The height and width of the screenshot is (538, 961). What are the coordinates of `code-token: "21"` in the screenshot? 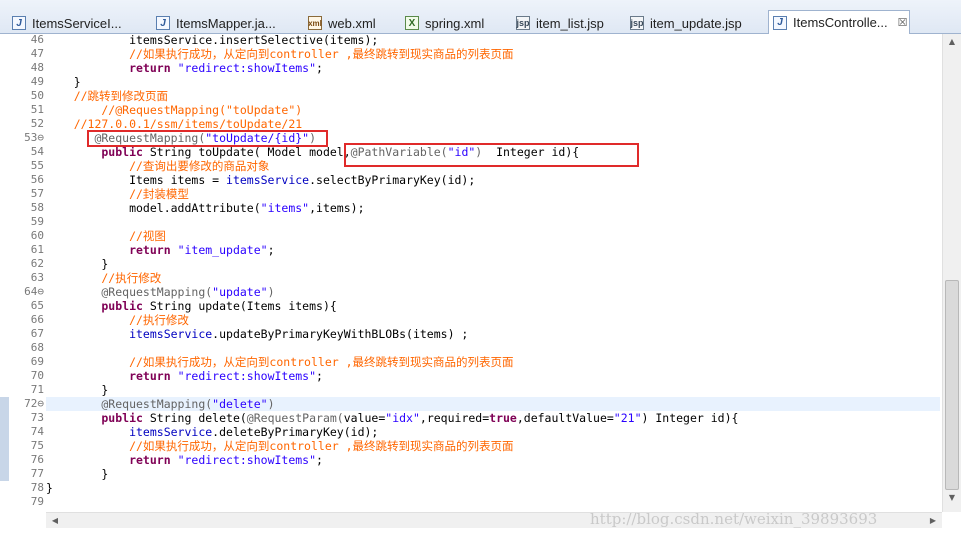 It's located at (627, 418).